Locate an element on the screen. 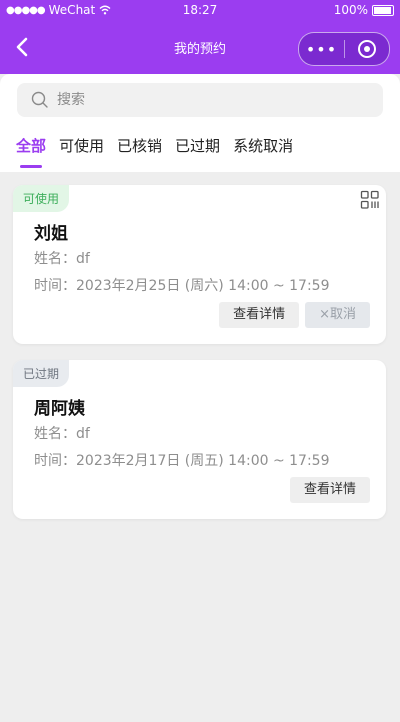  tab-all: 全部 is located at coordinates (31, 151).